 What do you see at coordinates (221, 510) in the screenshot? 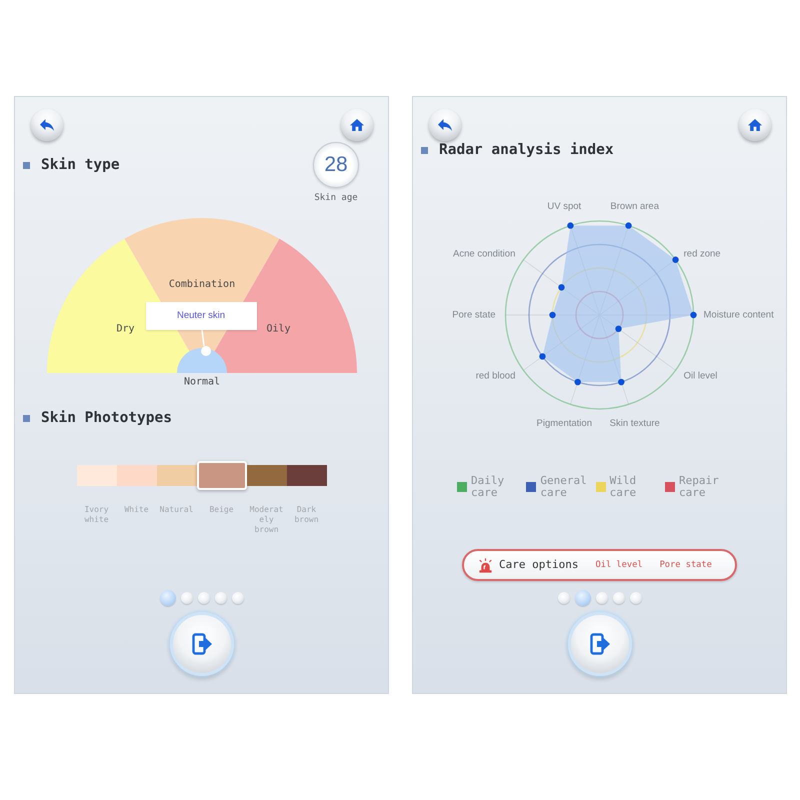
I see `swatch-label: Beige` at bounding box center [221, 510].